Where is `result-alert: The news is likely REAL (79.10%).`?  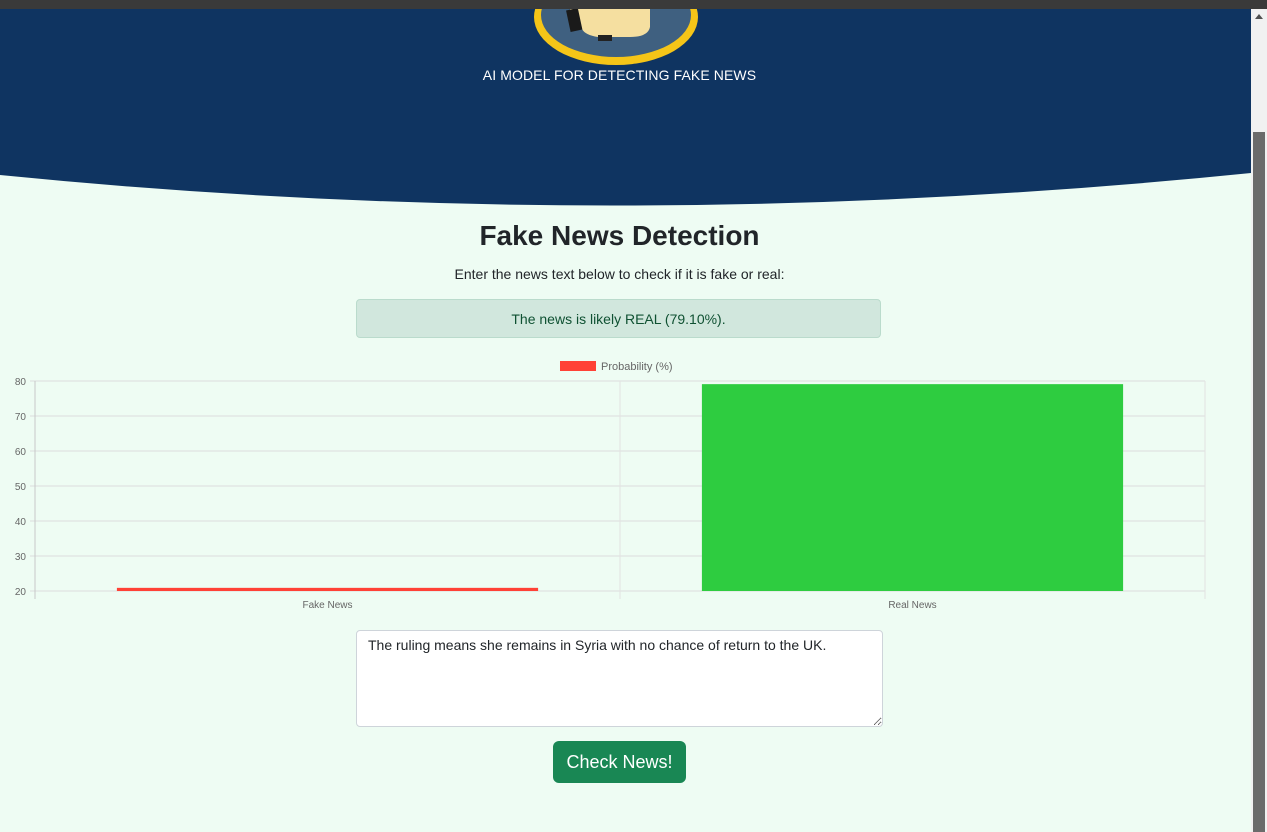 result-alert: The news is likely REAL (79.10%). is located at coordinates (618, 318).